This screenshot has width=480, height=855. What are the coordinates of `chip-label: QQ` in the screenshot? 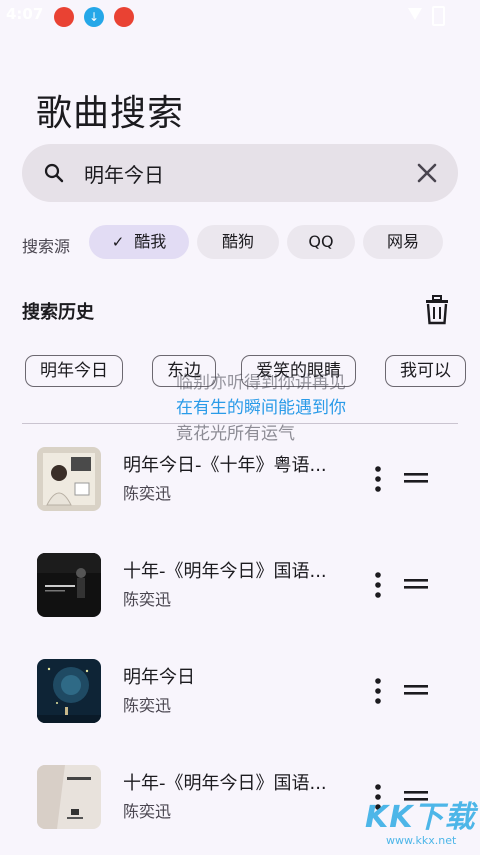 It's located at (321, 241).